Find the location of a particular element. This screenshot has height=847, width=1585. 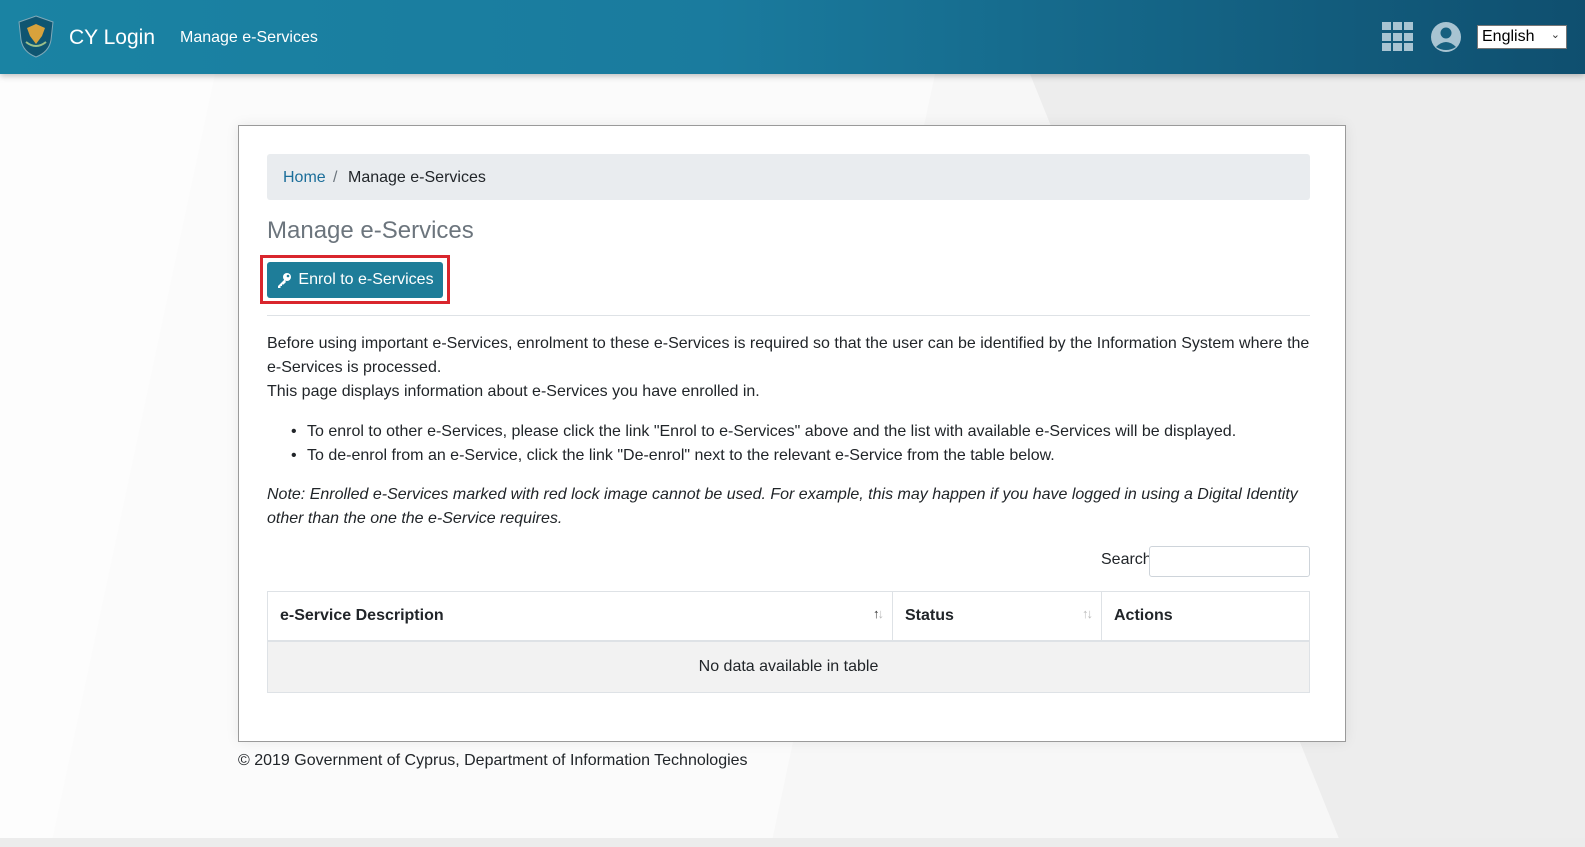

apps-grid-icon is located at coordinates (1398, 37).